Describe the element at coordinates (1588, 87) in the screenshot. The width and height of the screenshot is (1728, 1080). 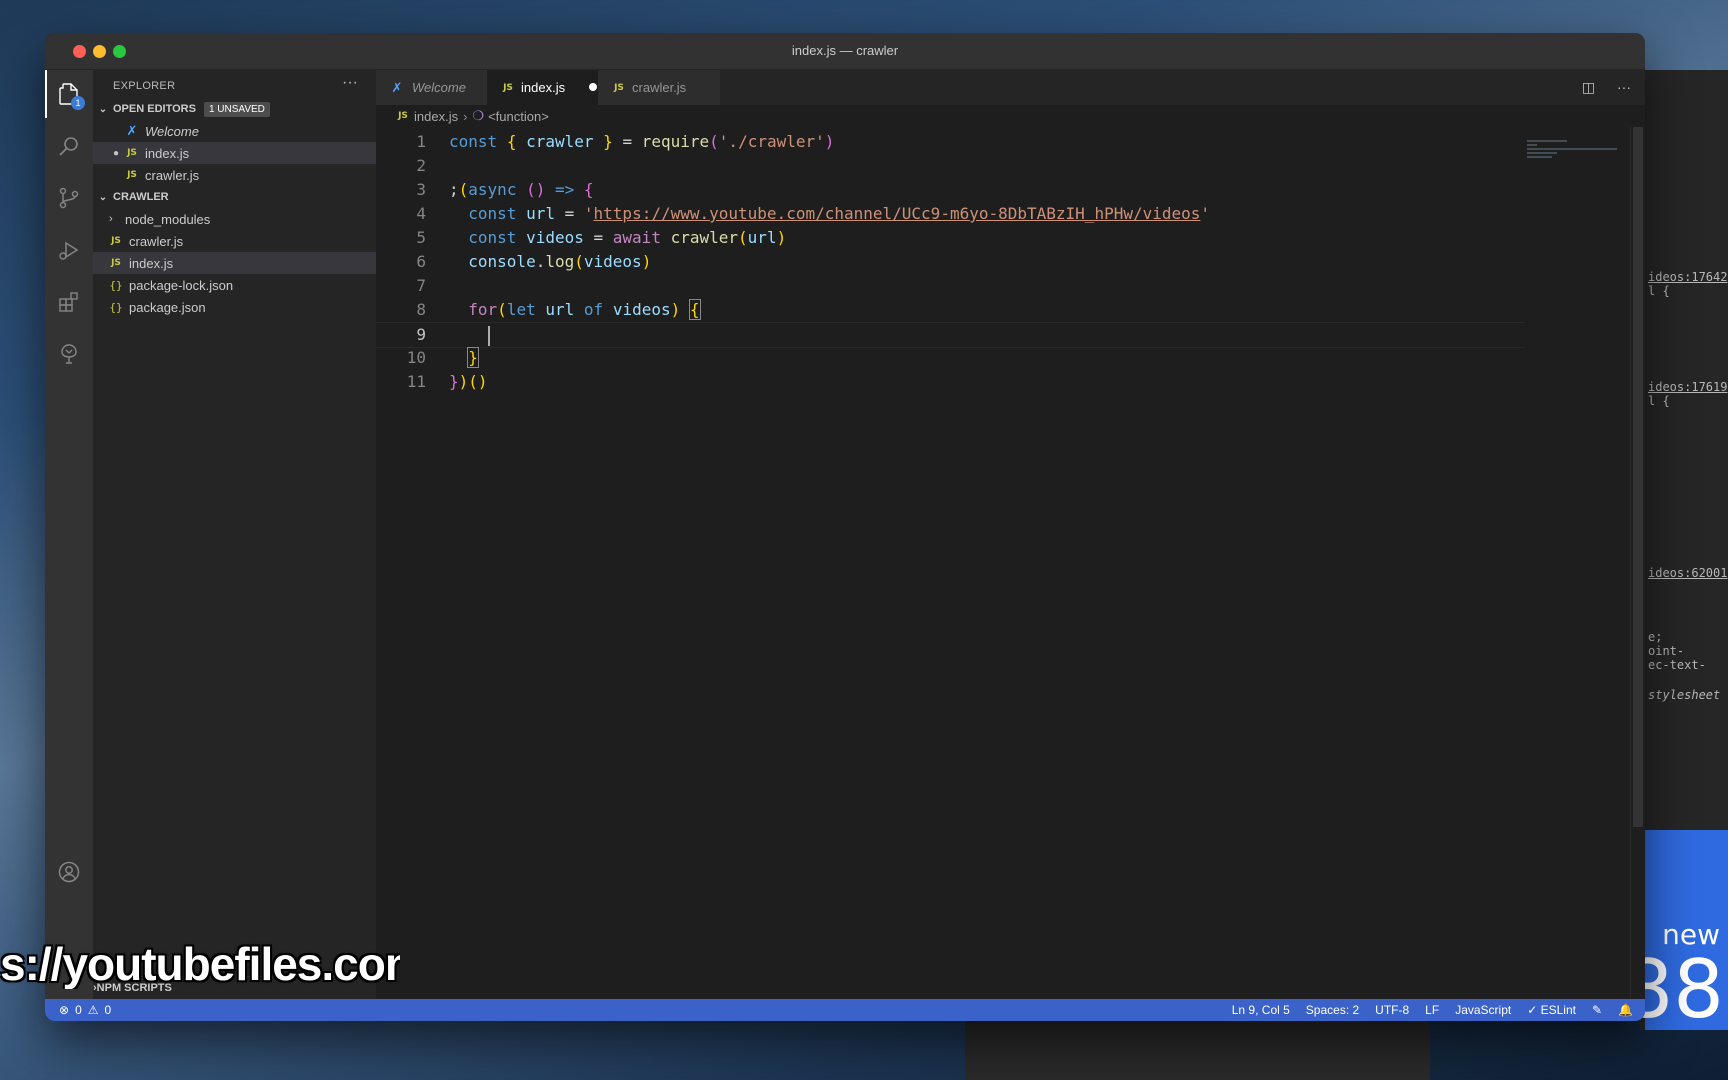
I see `split-editor-icon: ◫` at that location.